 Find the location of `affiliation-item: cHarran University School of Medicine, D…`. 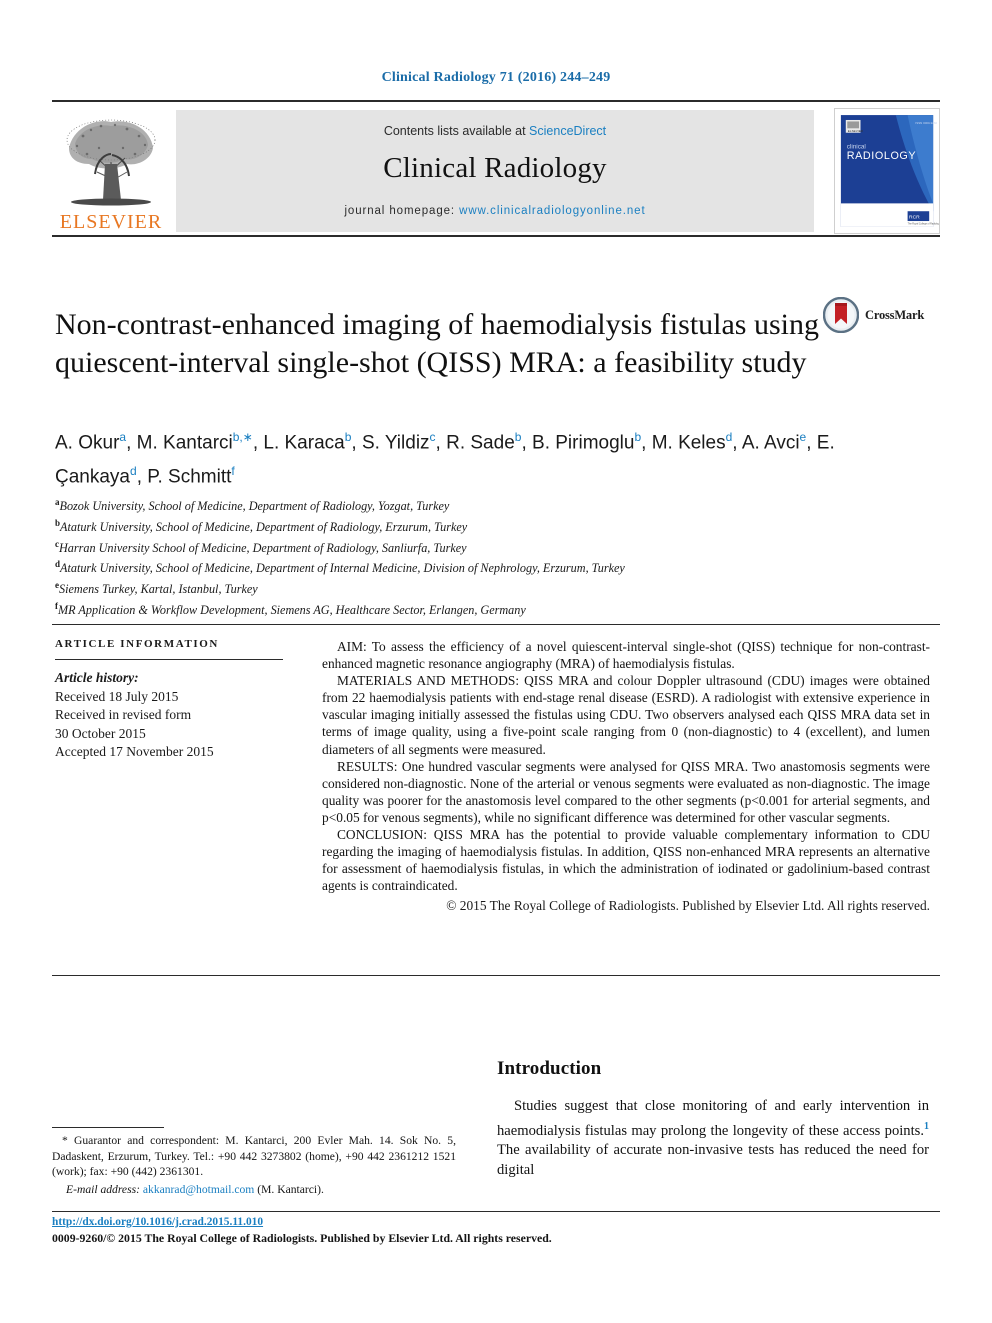

affiliation-item: cHarran University School of Medicine, D… is located at coordinates (495, 546).